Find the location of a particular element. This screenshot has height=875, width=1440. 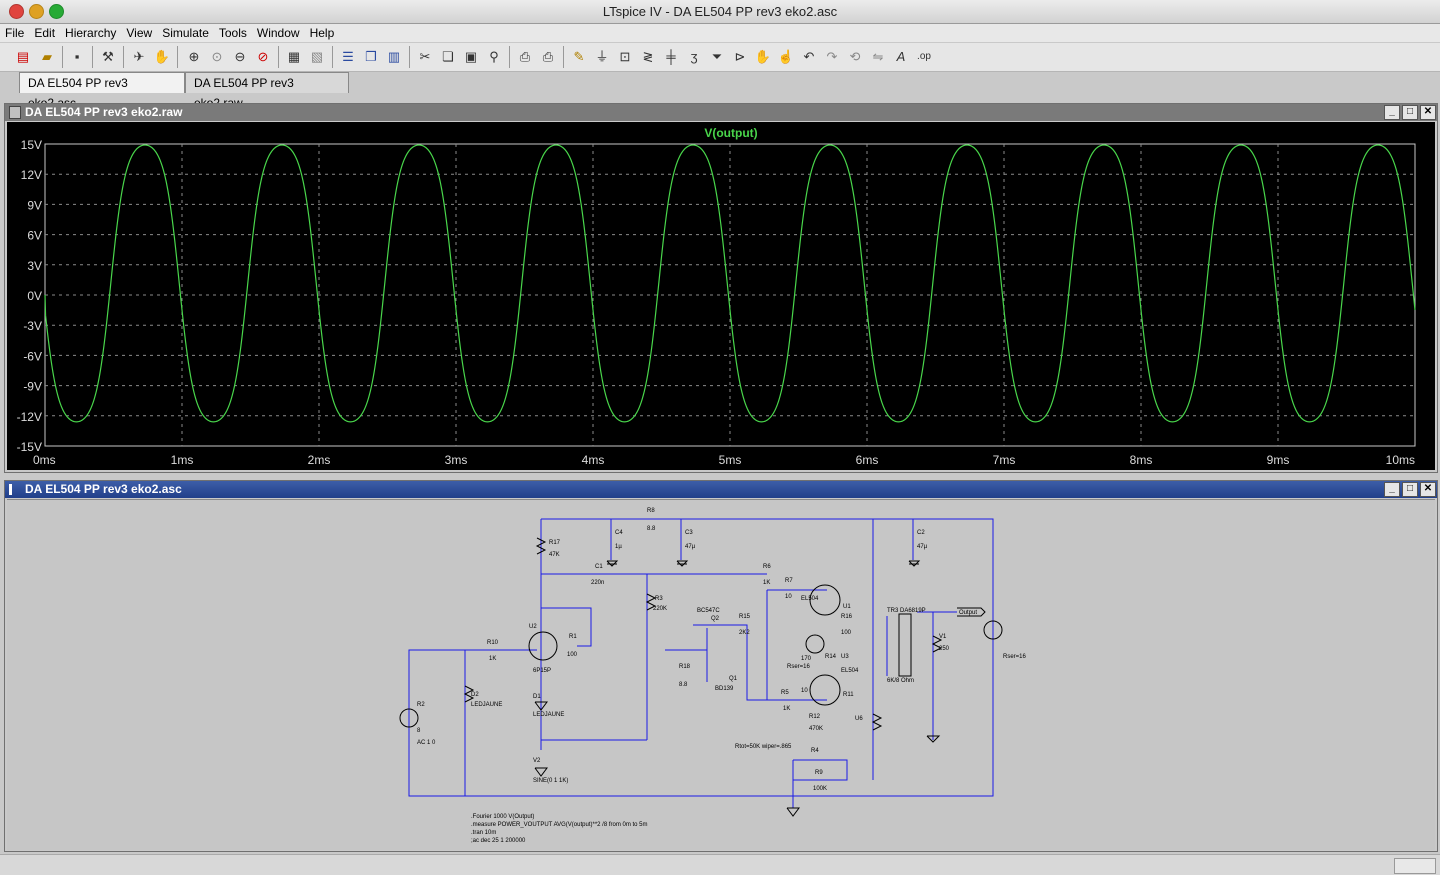

draw-wire-icon: ✎ is located at coordinates (579, 57).